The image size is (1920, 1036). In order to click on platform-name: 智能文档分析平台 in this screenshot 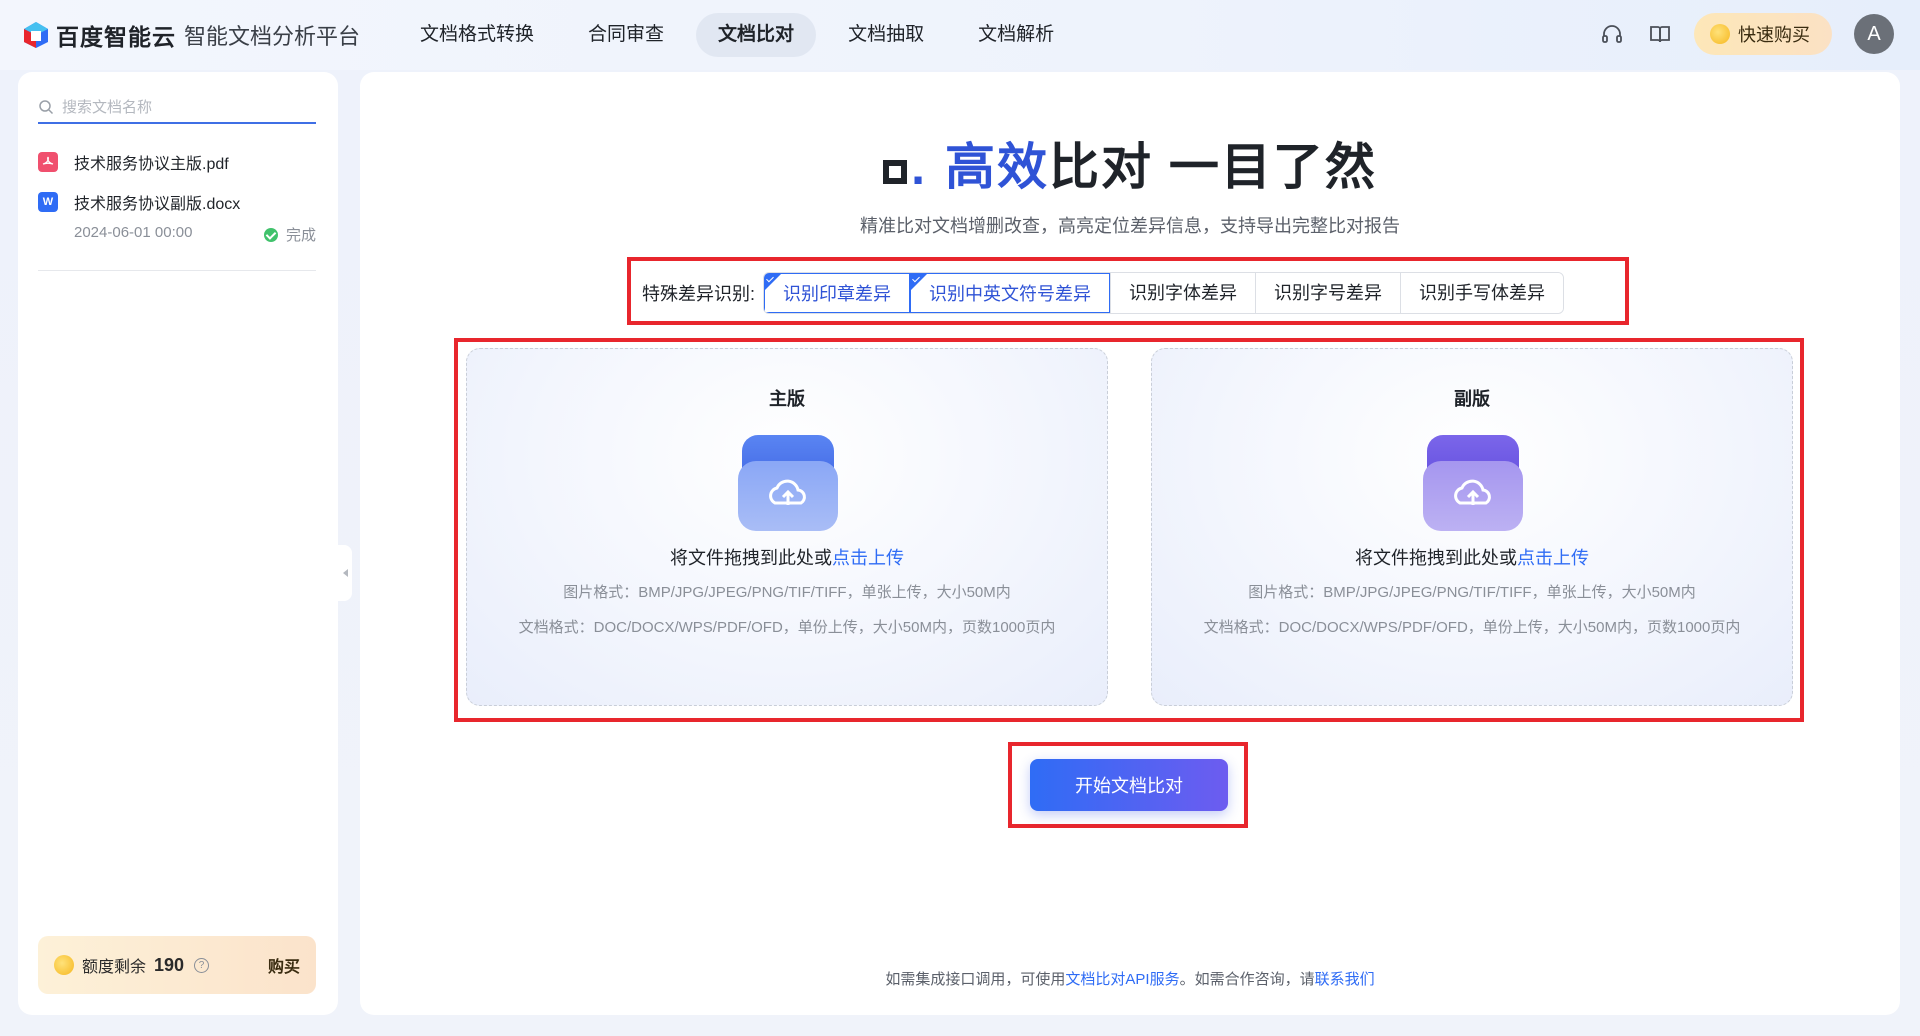, I will do `click(272, 36)`.